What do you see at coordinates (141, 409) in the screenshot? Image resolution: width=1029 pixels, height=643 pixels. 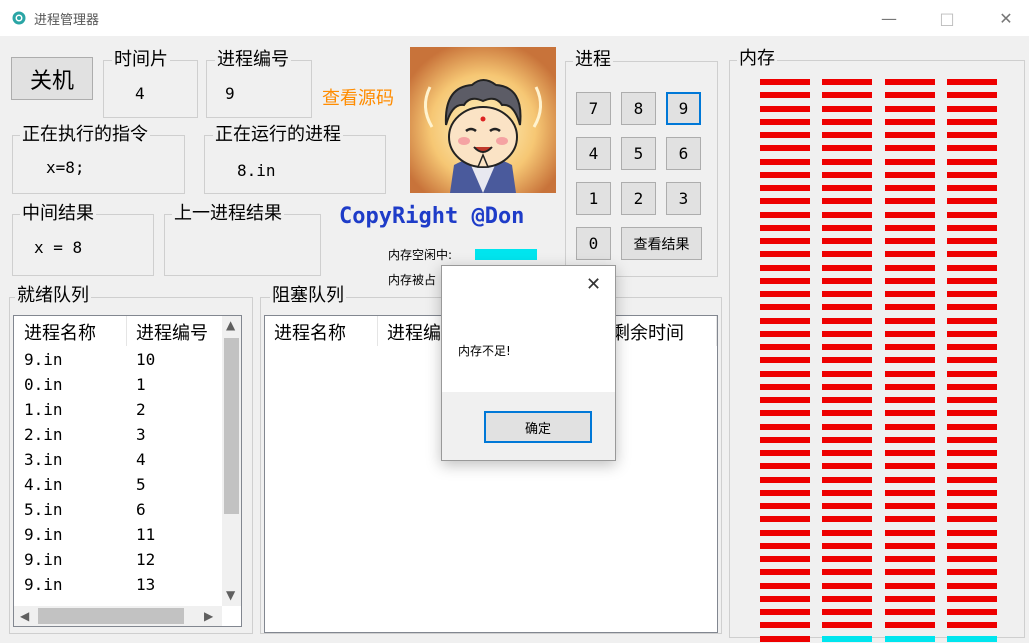 I see `ready-row-id: 2` at bounding box center [141, 409].